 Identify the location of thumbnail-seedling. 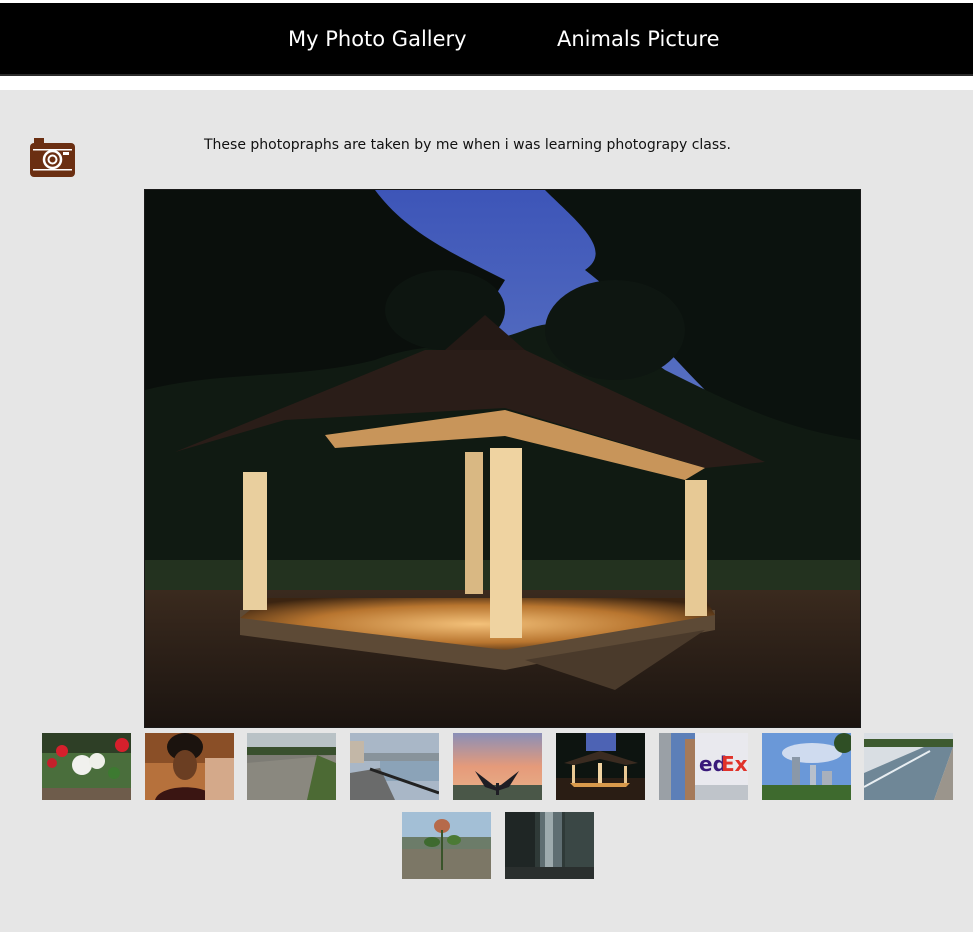
(446, 845).